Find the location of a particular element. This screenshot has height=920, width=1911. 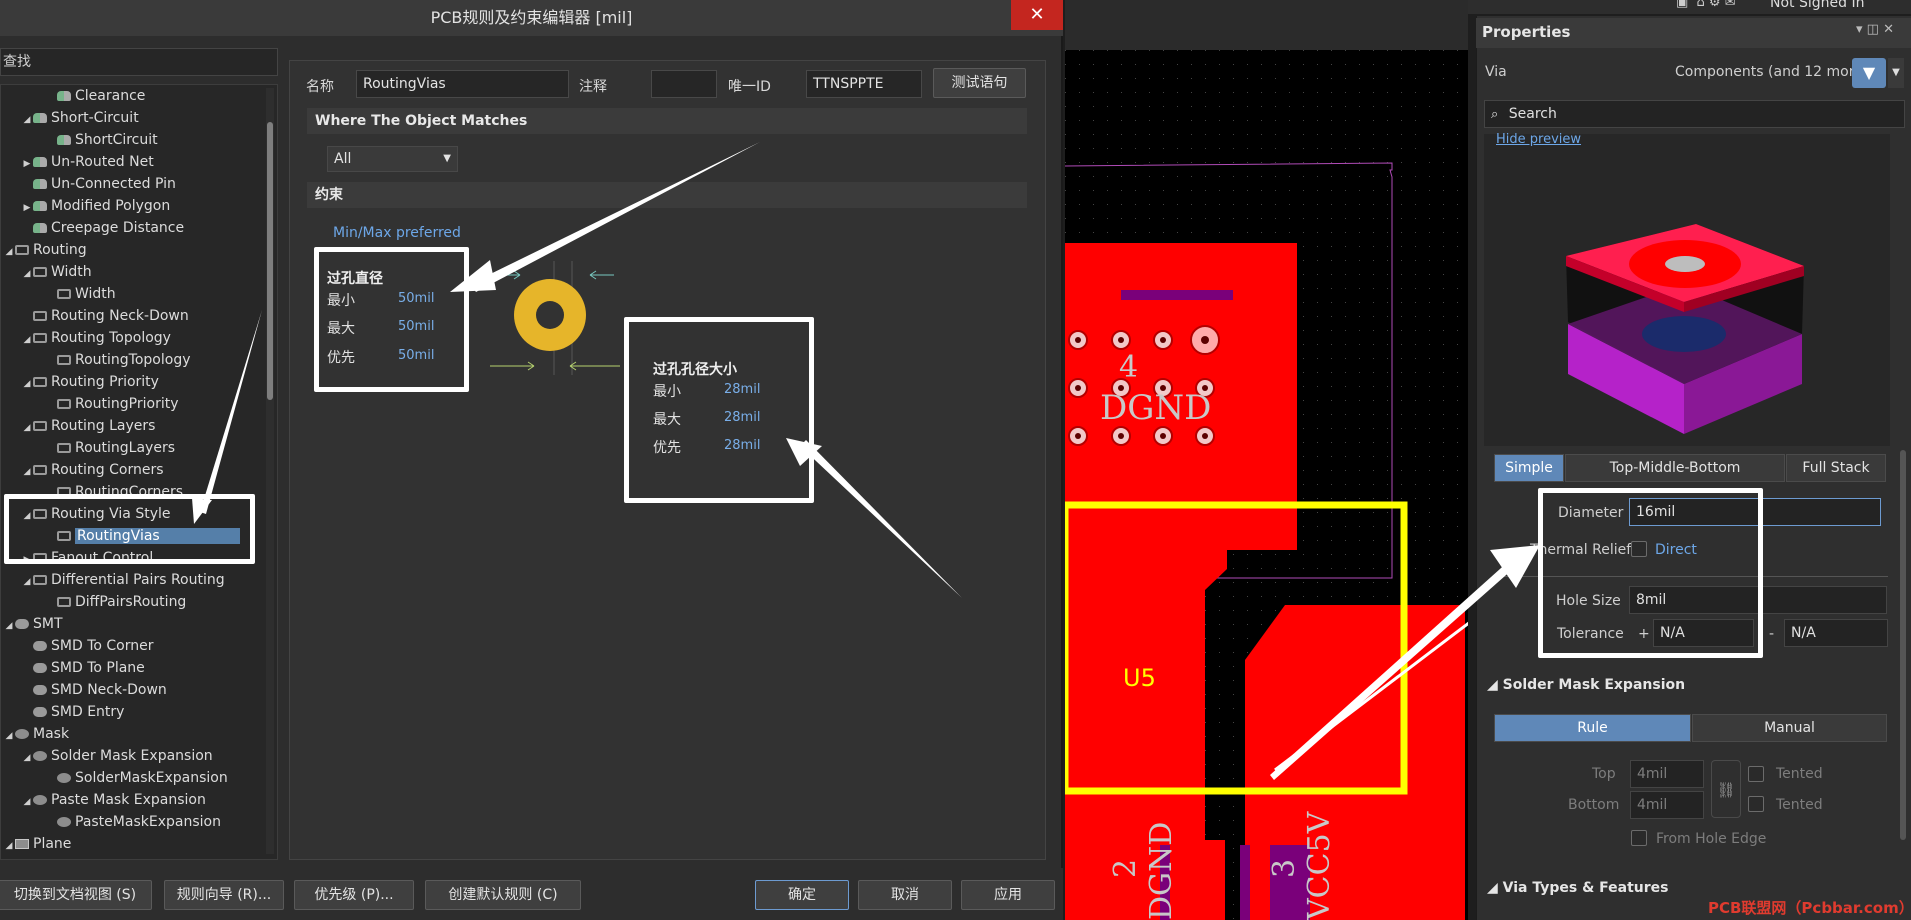

test-query-button: 测试语句 is located at coordinates (979, 83).